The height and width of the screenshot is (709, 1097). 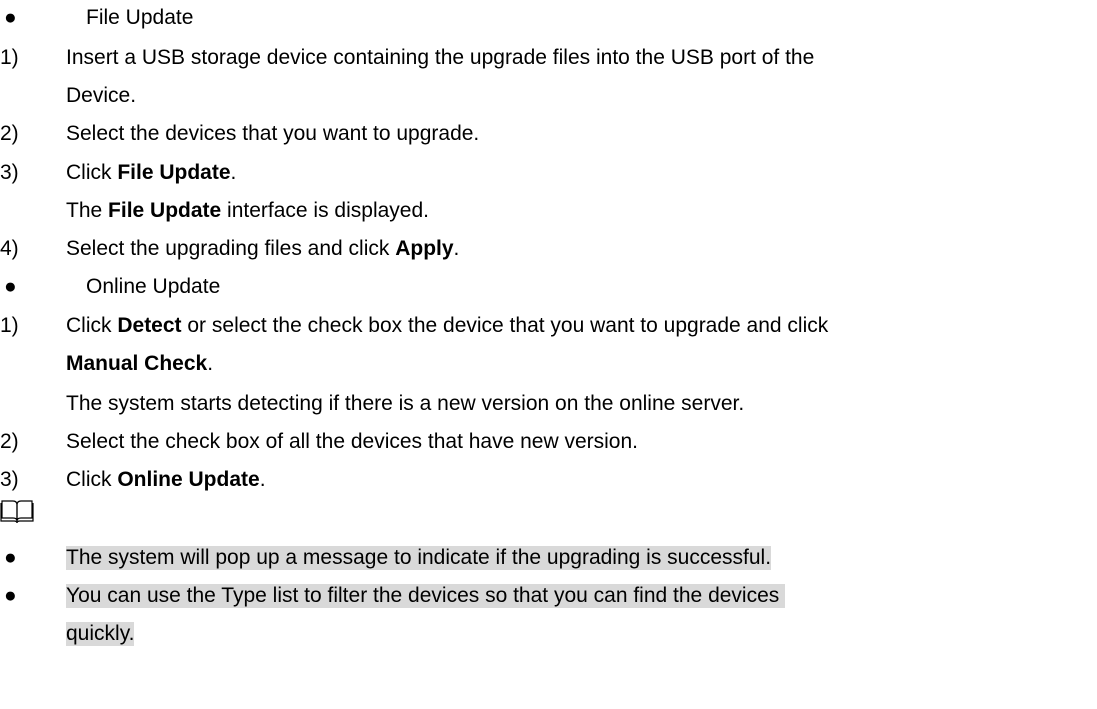 What do you see at coordinates (140, 17) in the screenshot?
I see `section-title: File Update` at bounding box center [140, 17].